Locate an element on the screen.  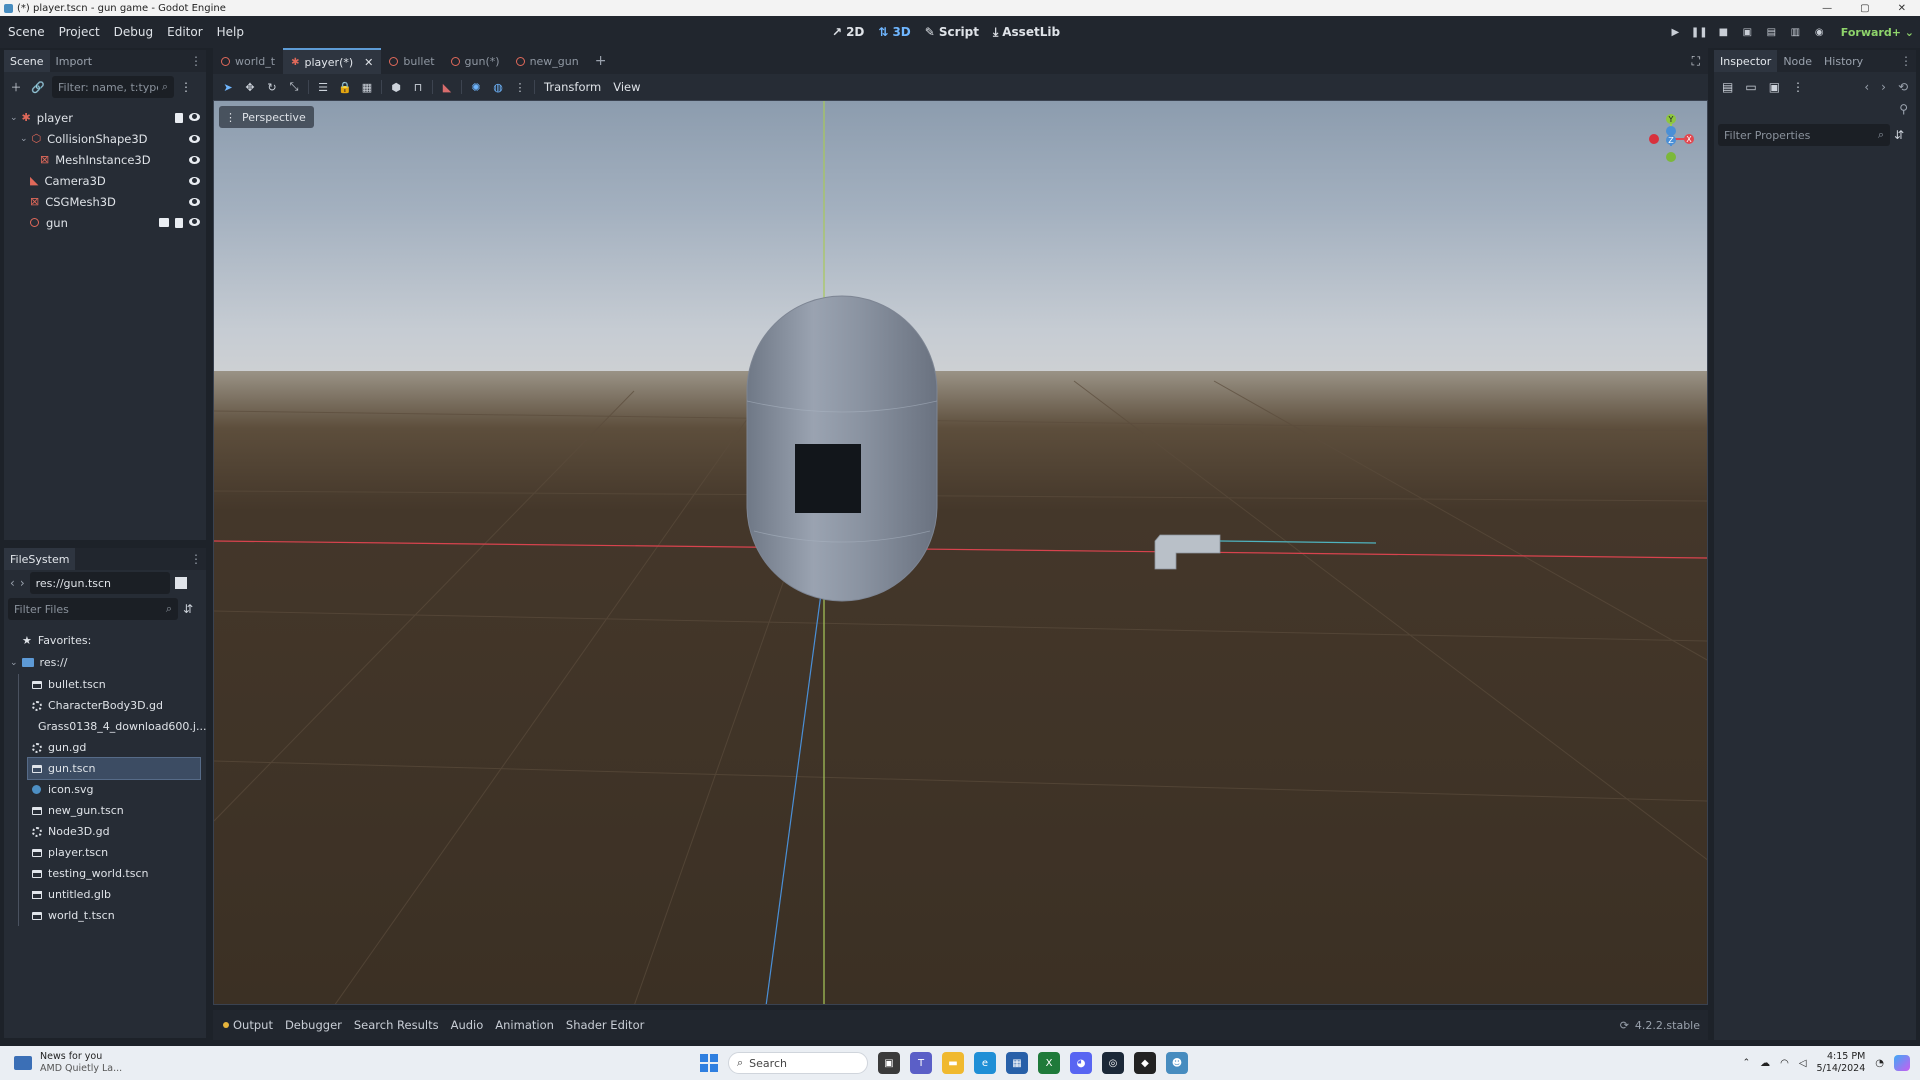
edge-browser-icon: e is located at coordinates (985, 1063).